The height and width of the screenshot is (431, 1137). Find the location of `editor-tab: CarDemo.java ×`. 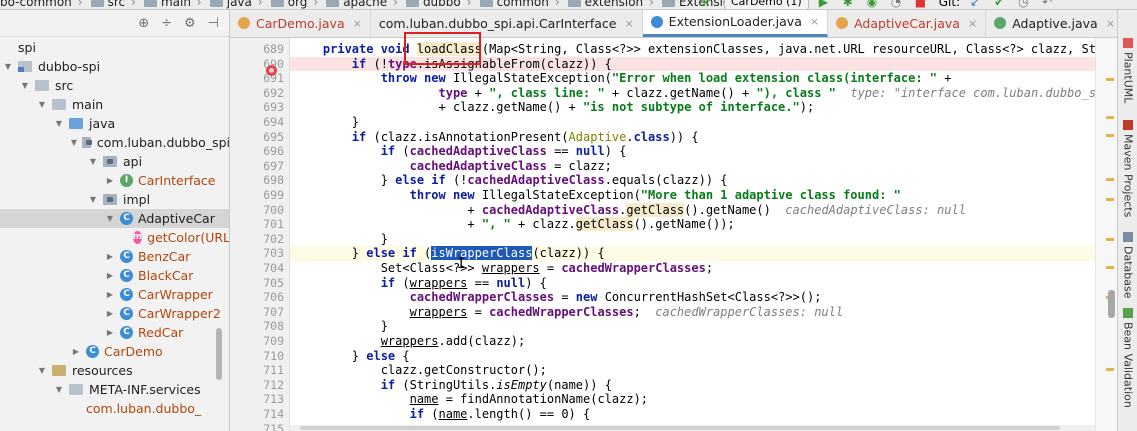

editor-tab: CarDemo.java × is located at coordinates (300, 23).